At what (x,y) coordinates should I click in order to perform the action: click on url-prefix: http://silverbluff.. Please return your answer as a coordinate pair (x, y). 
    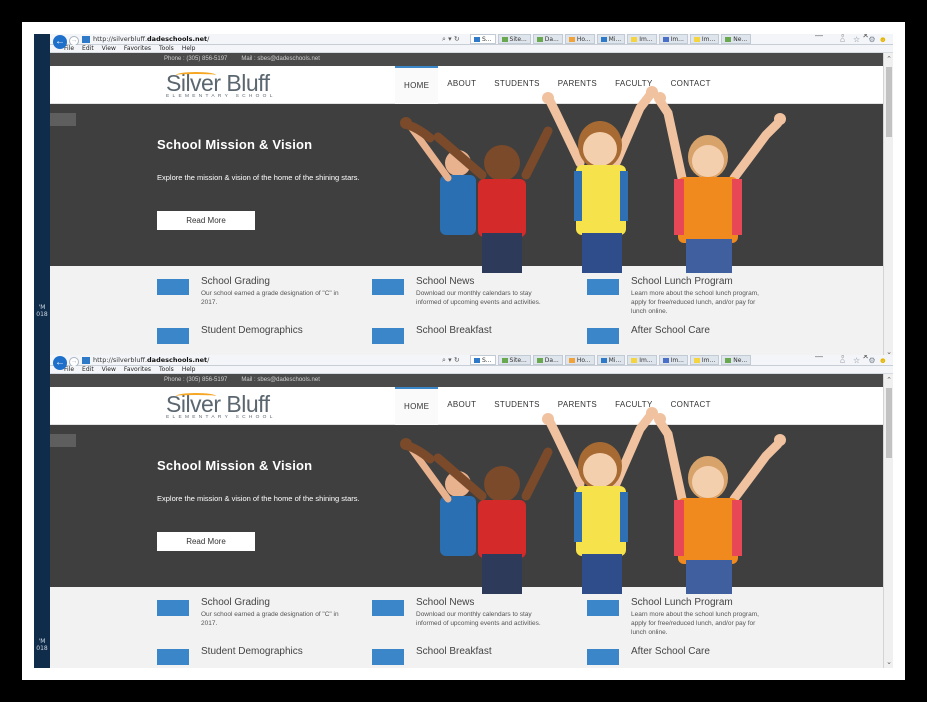
    Looking at the image, I should click on (120, 360).